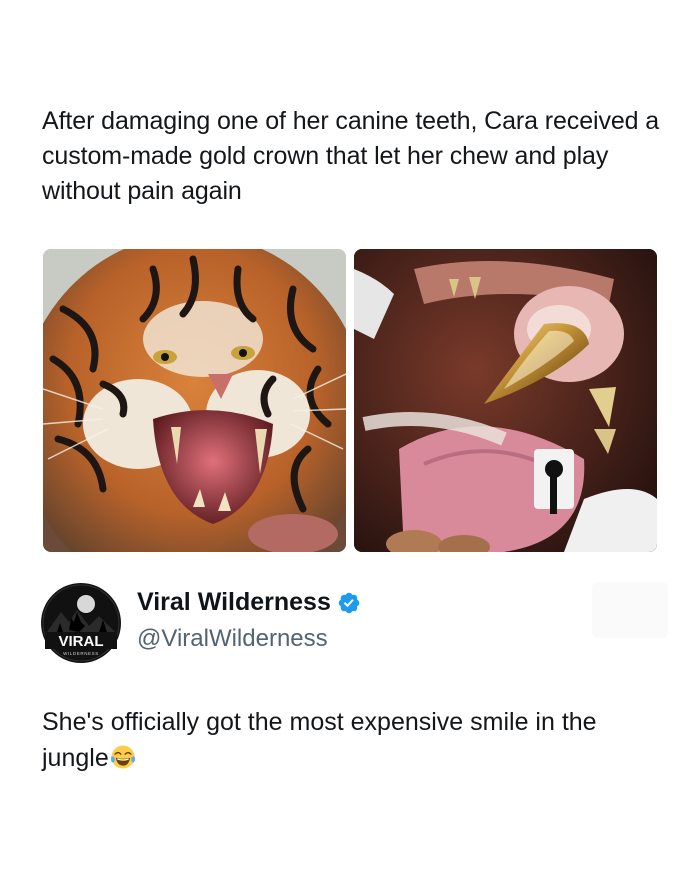  Describe the element at coordinates (232, 639) in the screenshot. I see `user-handle: @ViralWilderness` at that location.